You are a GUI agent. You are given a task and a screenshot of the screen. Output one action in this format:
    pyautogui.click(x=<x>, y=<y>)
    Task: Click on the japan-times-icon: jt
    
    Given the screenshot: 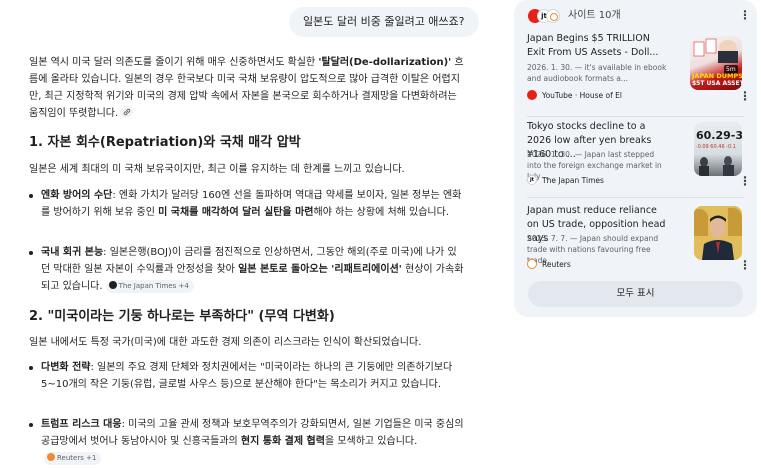 What is the action you would take?
    pyautogui.click(x=532, y=180)
    